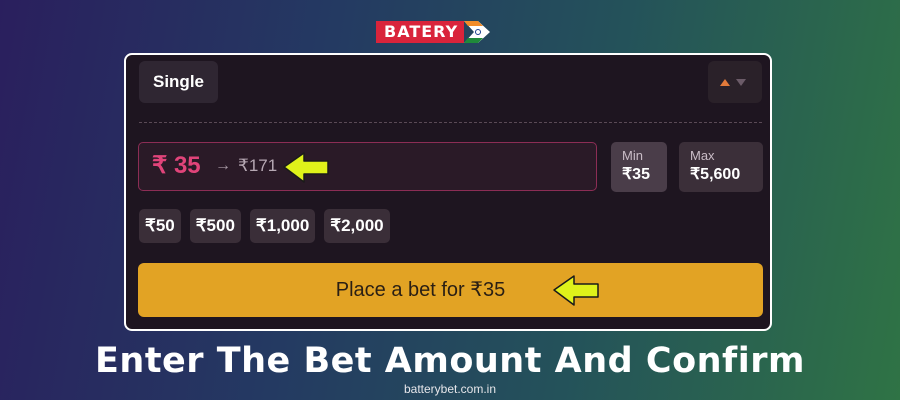  I want to click on place-bet-button: Place a bet for ₹35, so click(450, 290).